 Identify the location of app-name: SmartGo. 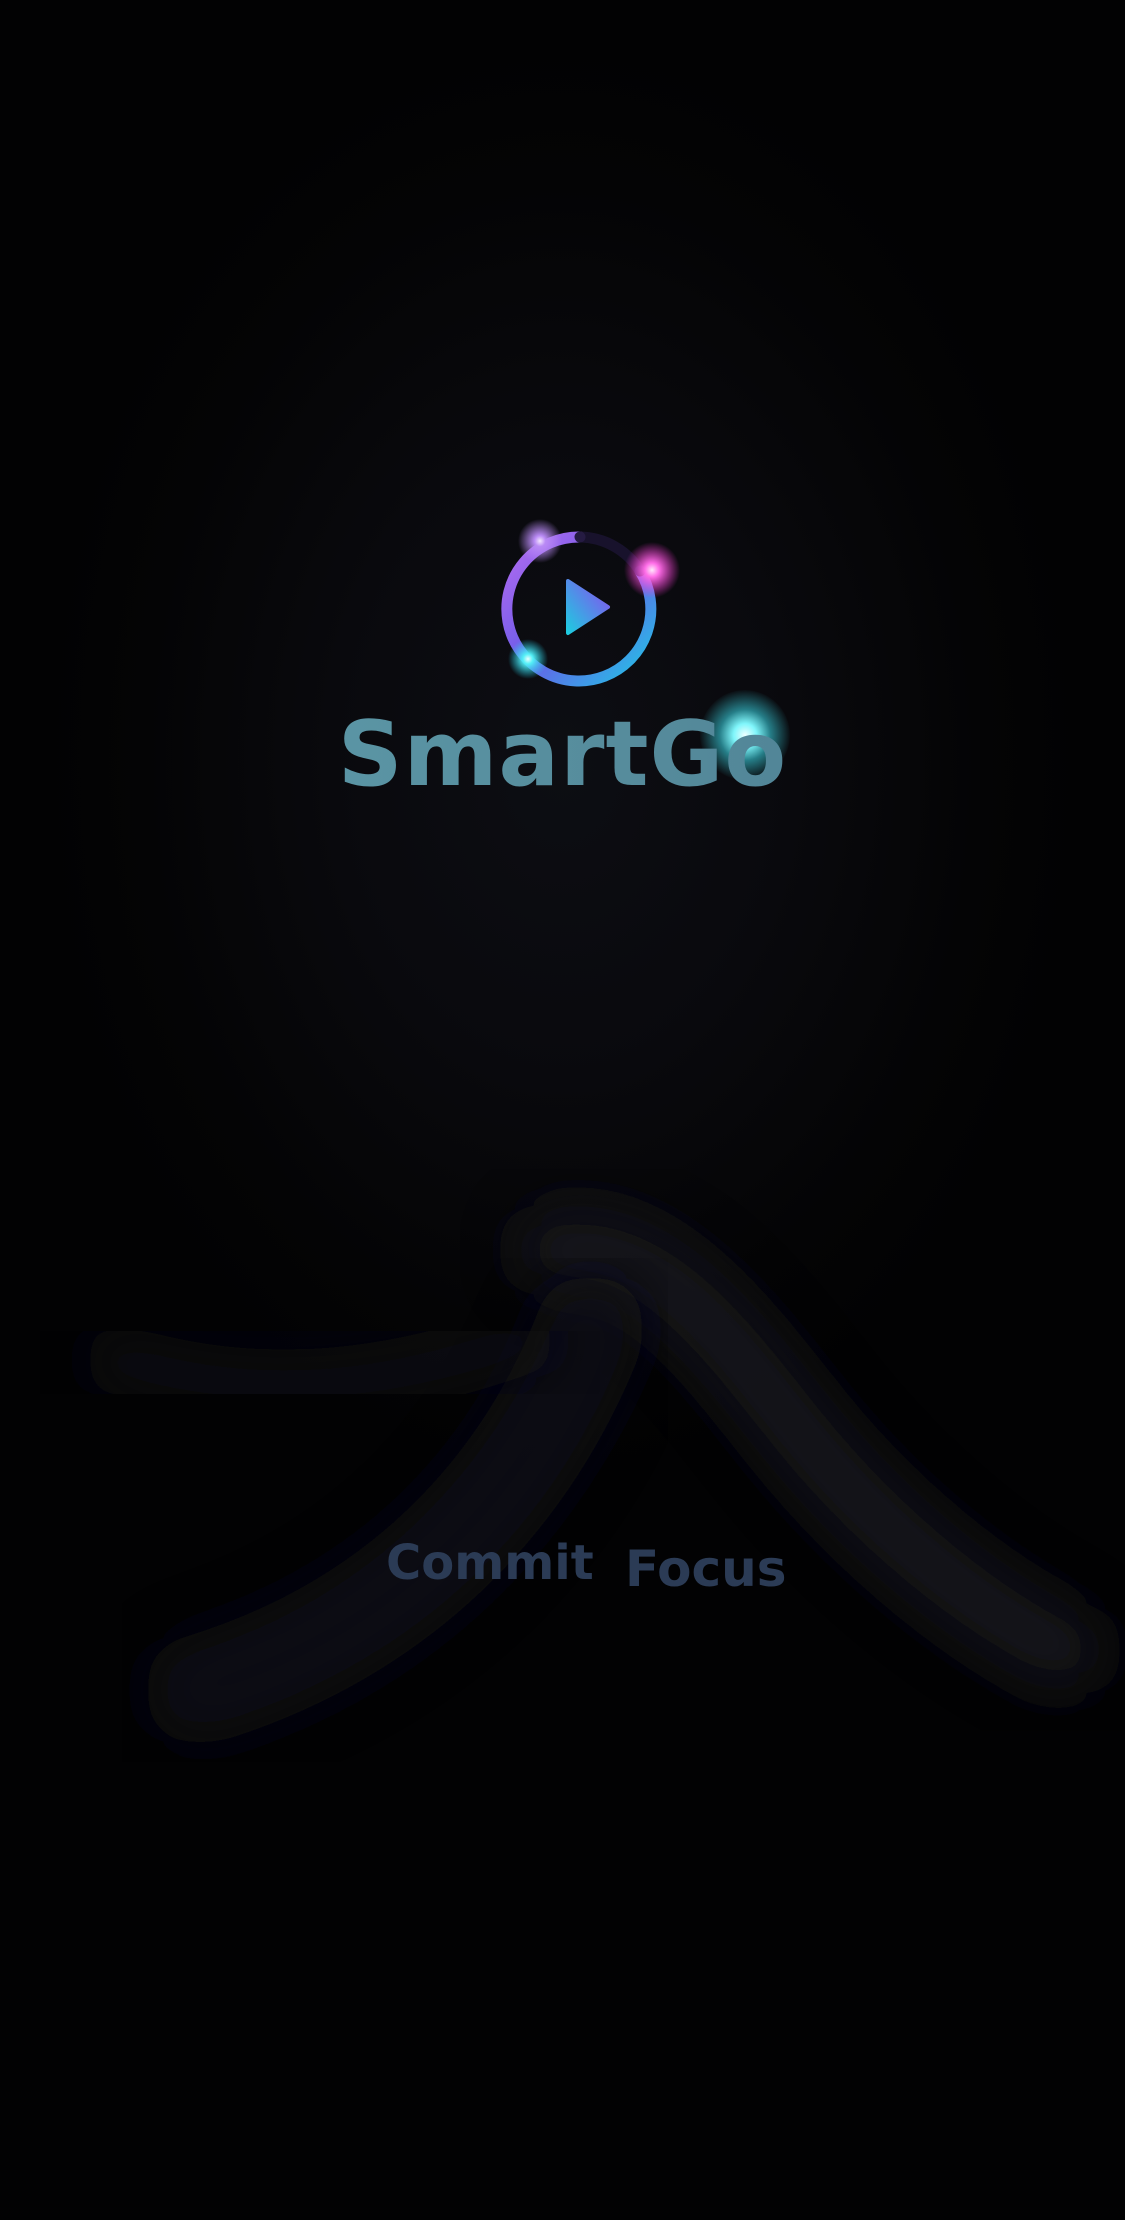
(562, 754).